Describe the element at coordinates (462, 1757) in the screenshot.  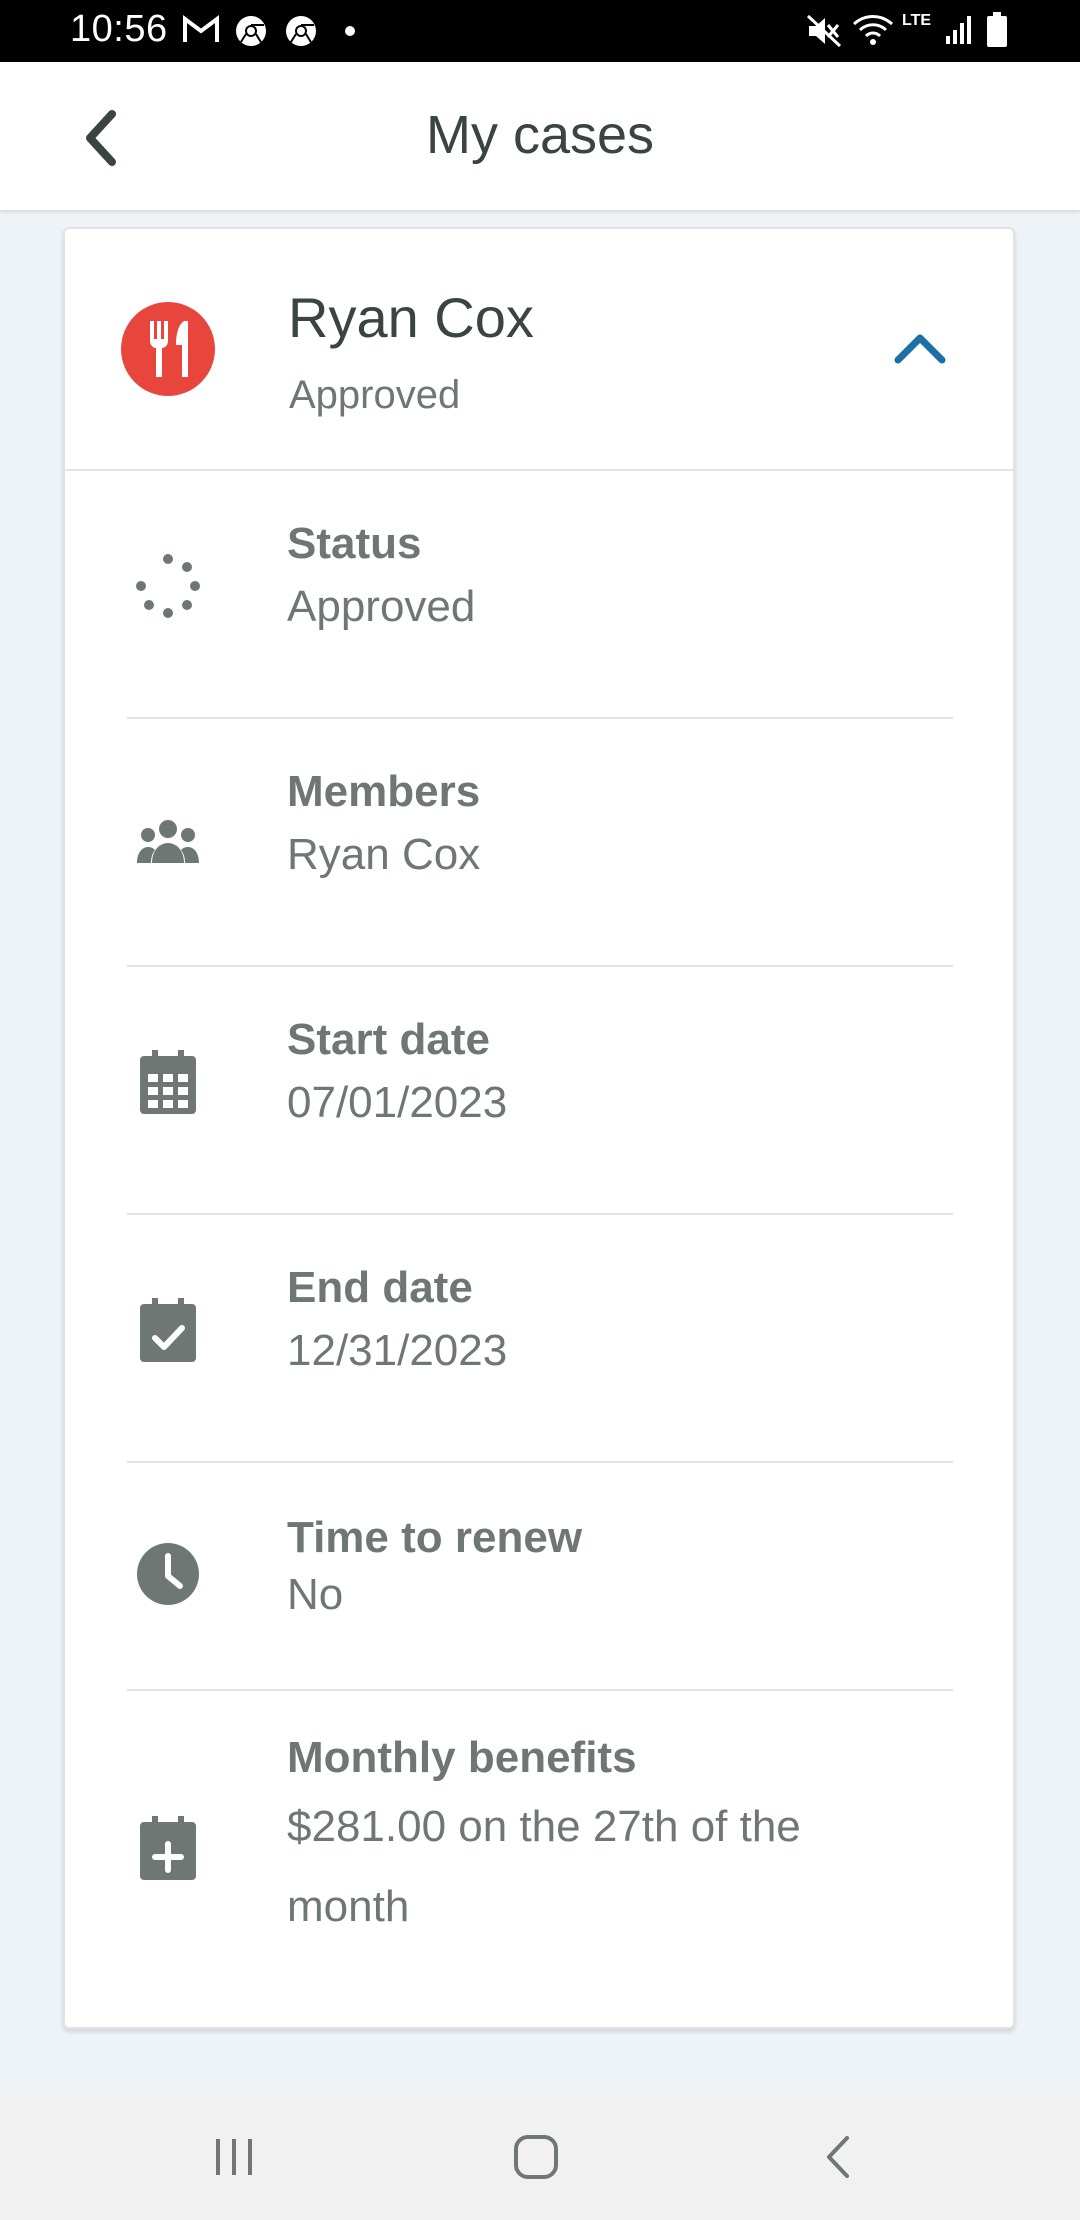
I see `detail-label: Monthly benefits` at that location.